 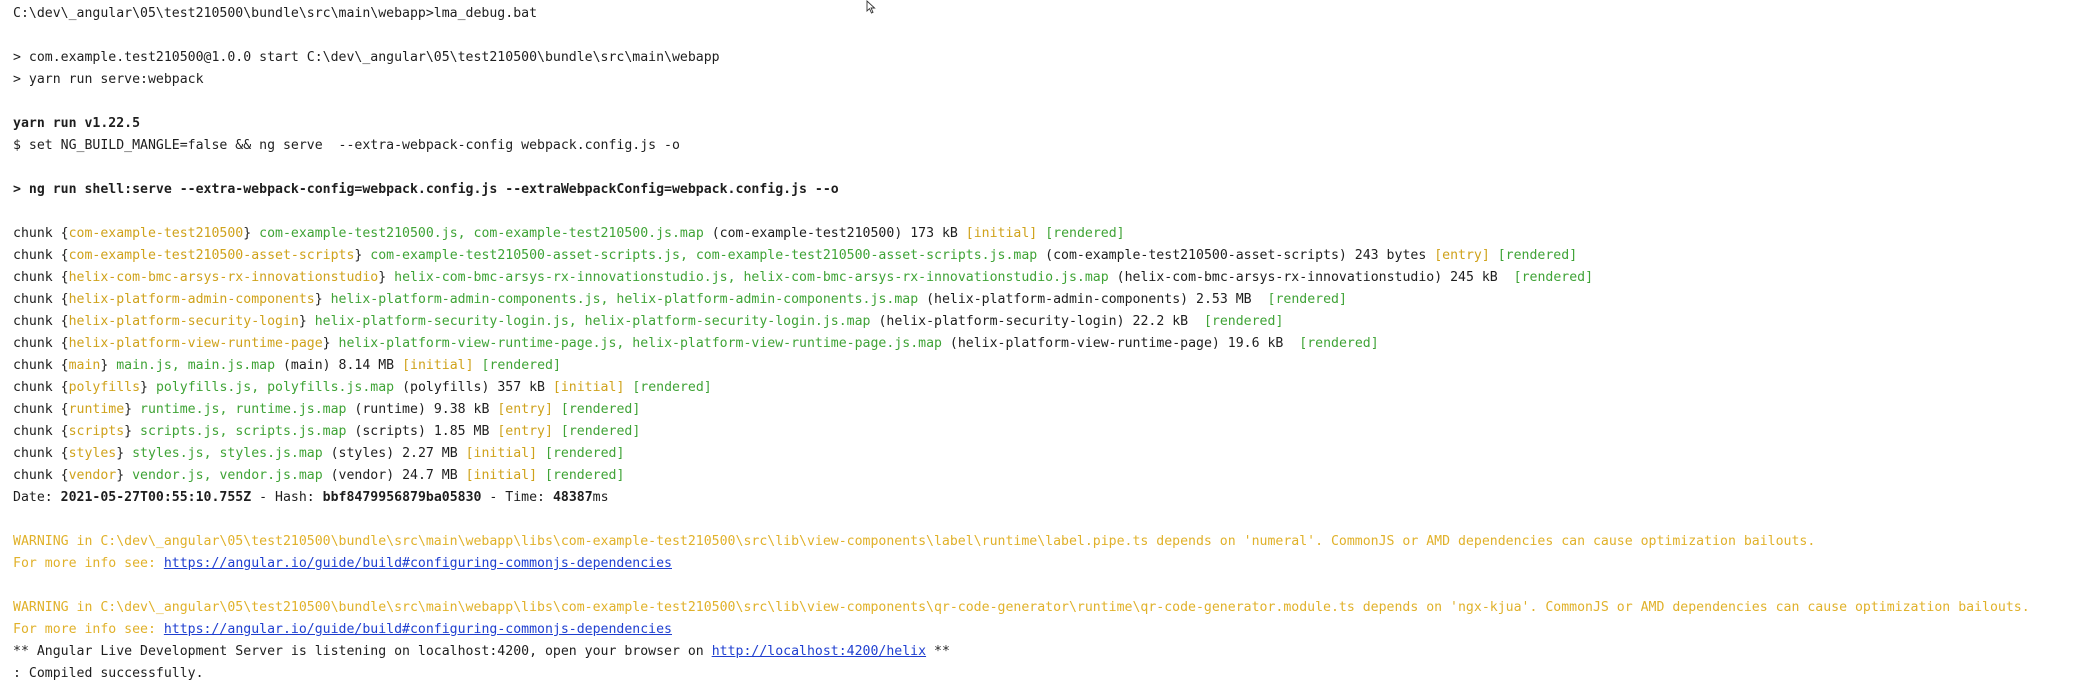 What do you see at coordinates (92, 453) in the screenshot?
I see `chunk-name: styles` at bounding box center [92, 453].